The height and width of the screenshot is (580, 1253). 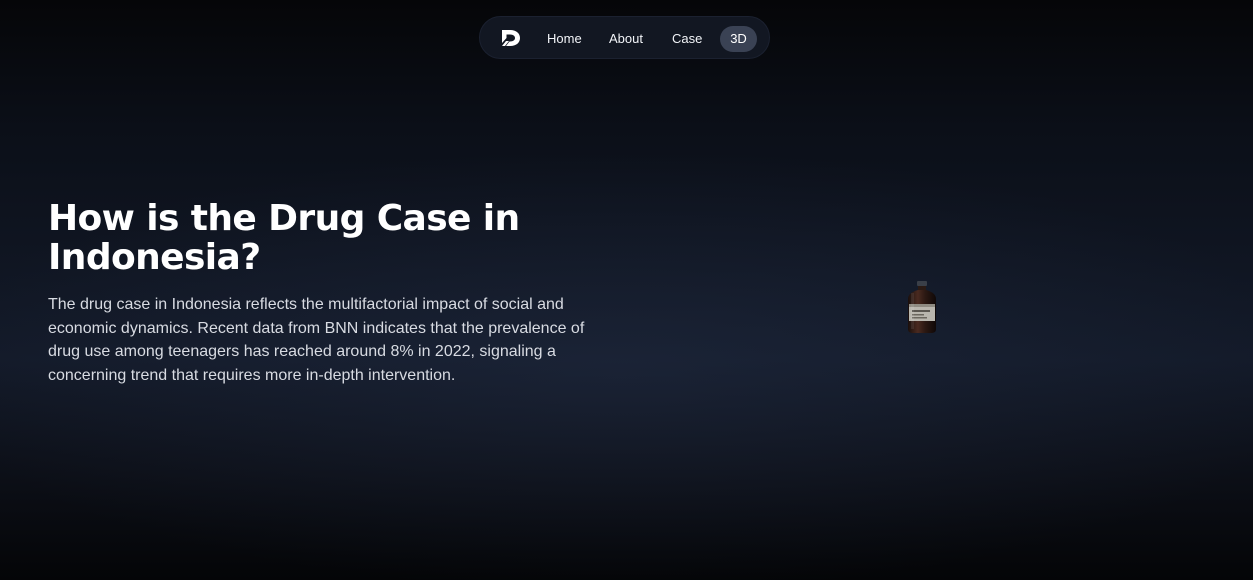 I want to click on top-navigation: Home About Case 3D, so click(x=624, y=37).